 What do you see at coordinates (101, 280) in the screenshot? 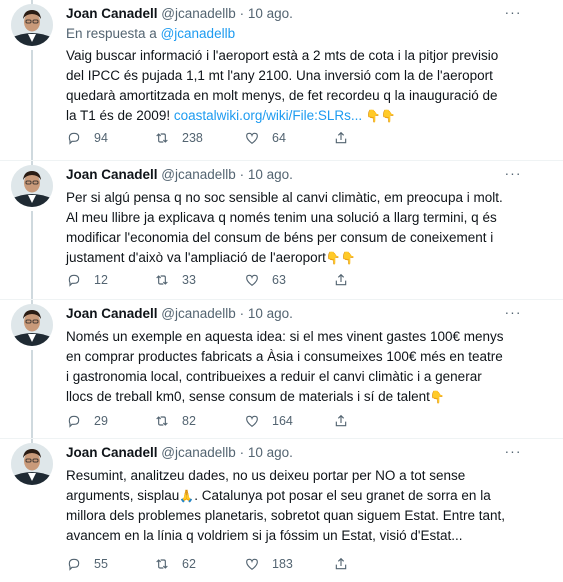
I see `reply-count: 12` at bounding box center [101, 280].